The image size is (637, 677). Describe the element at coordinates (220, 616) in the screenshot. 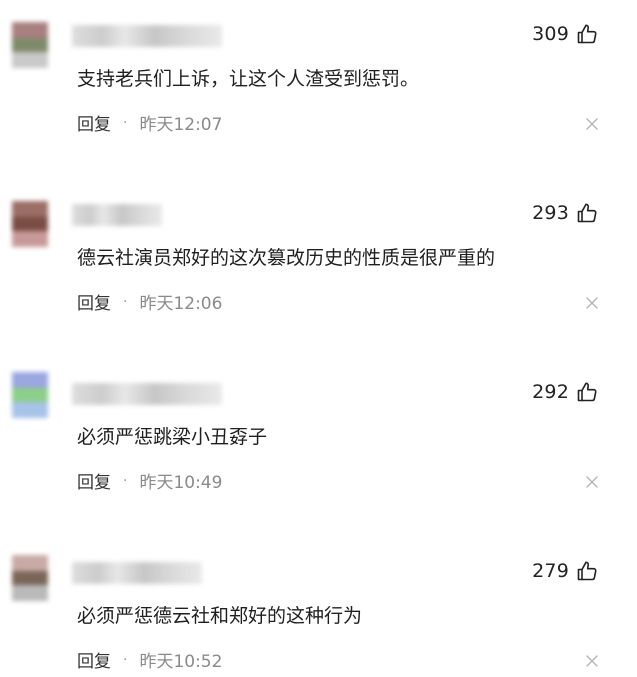

I see `comment-text: 必须严惩德云社和郑好的这种行为` at that location.